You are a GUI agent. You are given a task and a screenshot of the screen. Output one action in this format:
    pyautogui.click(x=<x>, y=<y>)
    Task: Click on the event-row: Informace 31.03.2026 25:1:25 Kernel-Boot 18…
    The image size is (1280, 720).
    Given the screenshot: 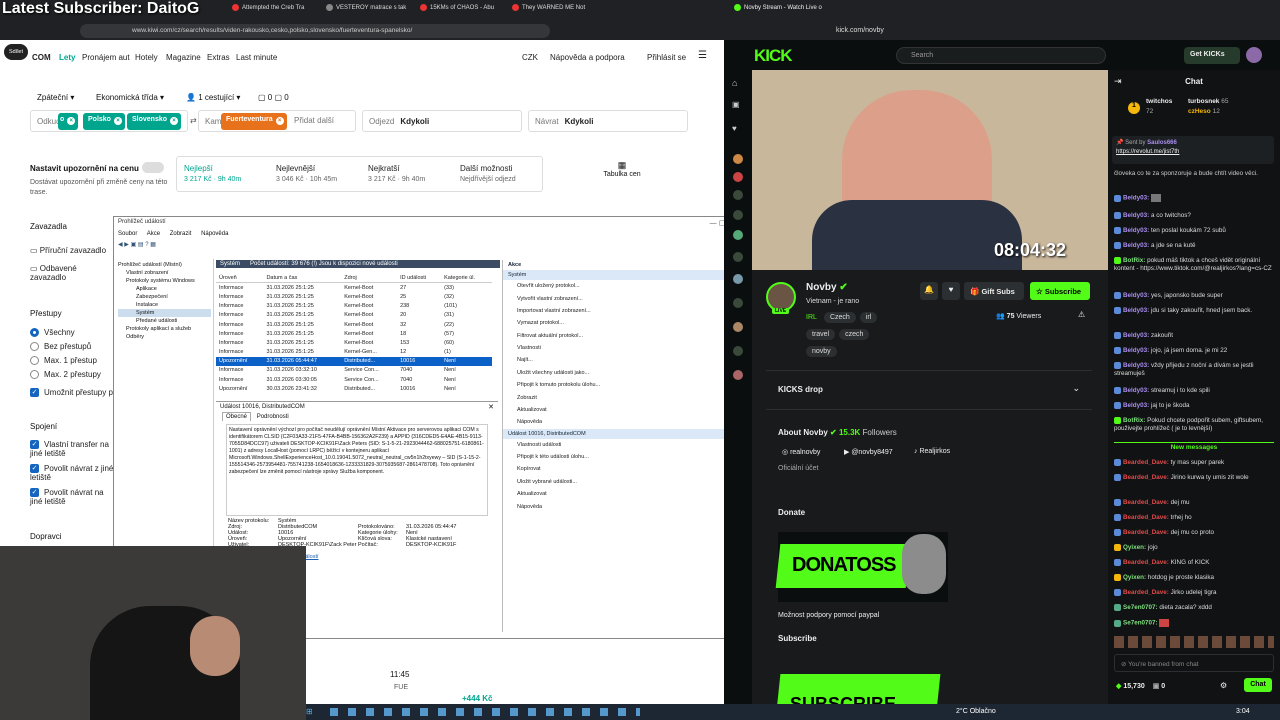 What is the action you would take?
    pyautogui.click(x=354, y=333)
    